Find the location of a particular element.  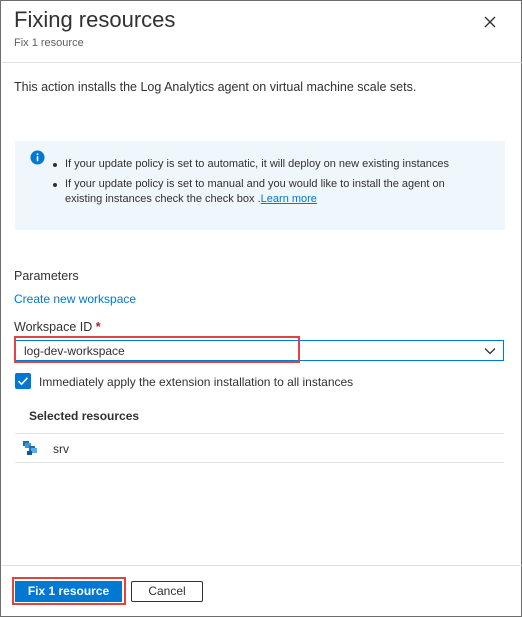

workspace-id-label: Workspace ID * is located at coordinates (57, 327).